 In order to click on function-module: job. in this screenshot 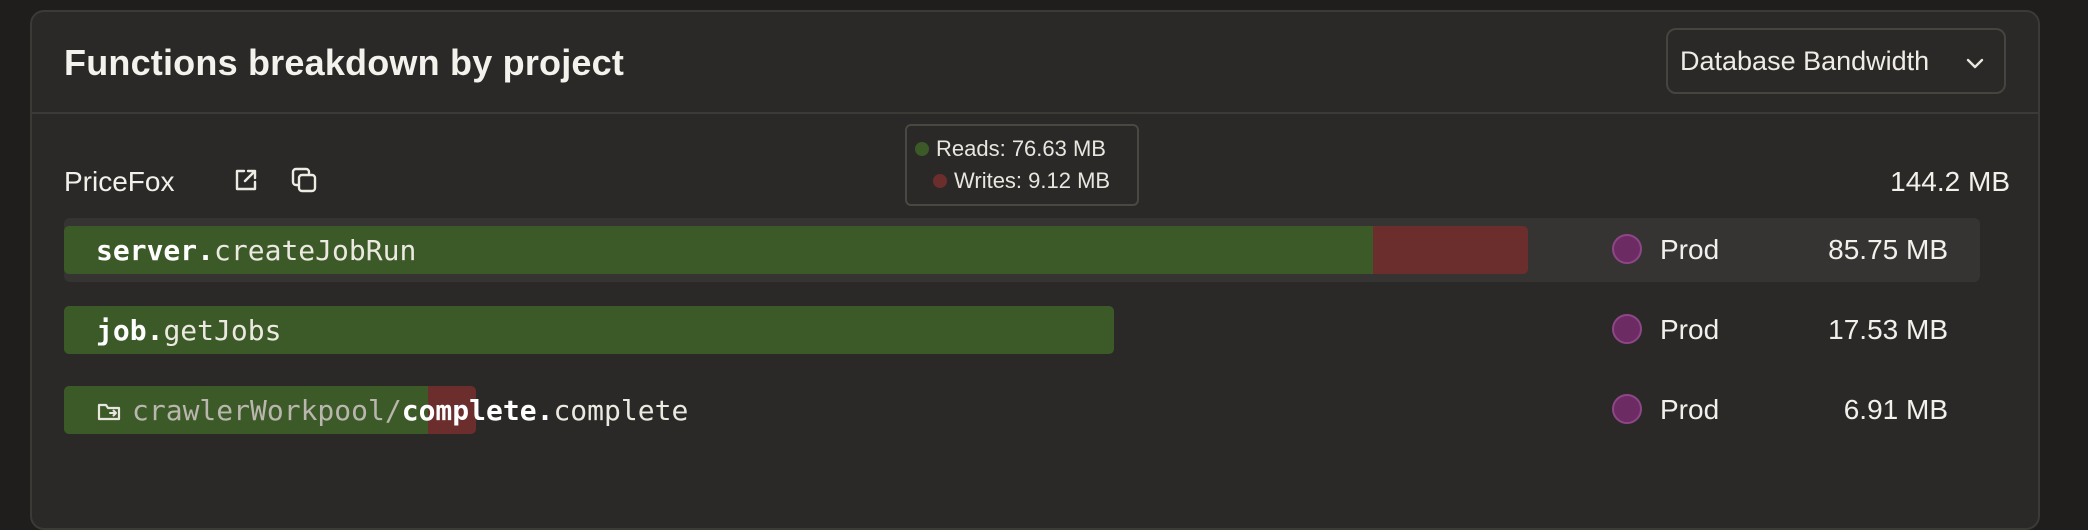, I will do `click(130, 330)`.